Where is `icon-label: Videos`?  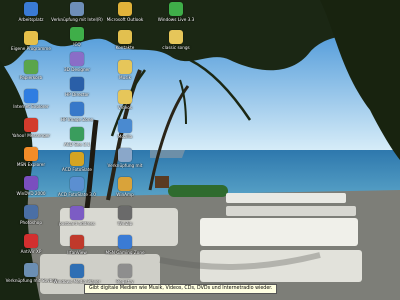 icon-label: Videos is located at coordinates (125, 107).